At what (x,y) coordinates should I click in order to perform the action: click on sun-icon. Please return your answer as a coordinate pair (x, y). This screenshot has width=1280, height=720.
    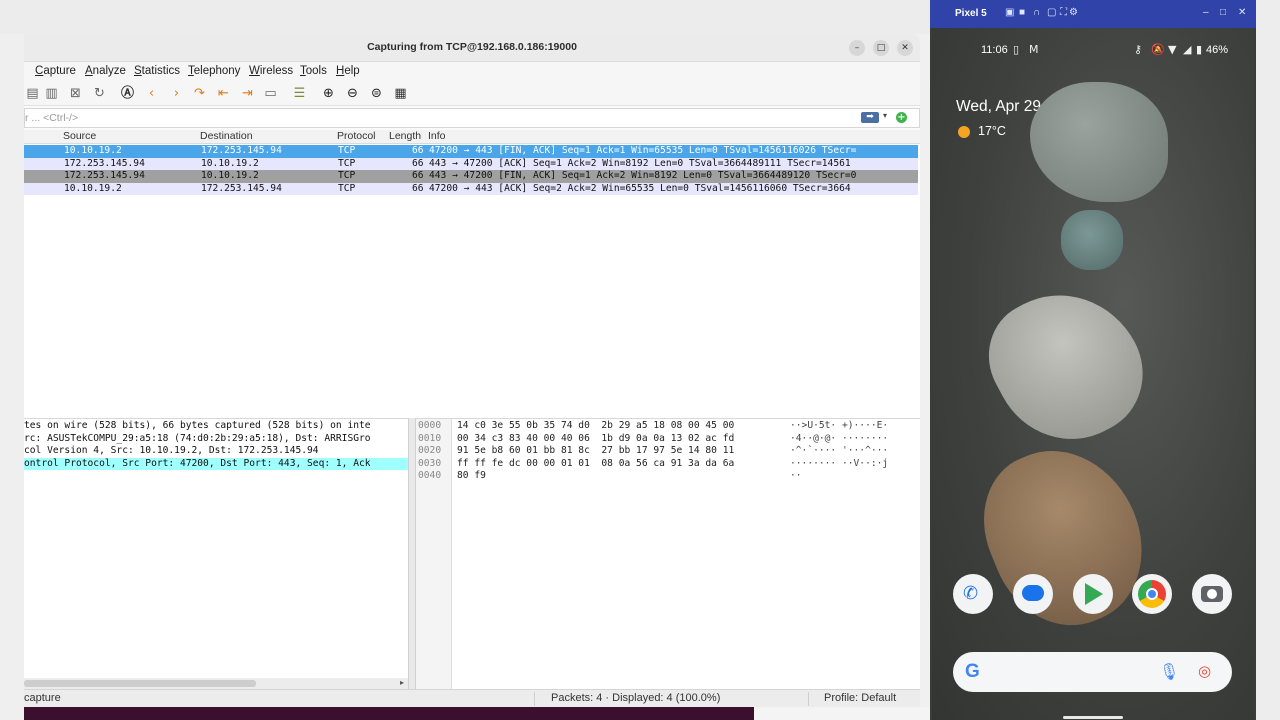
    Looking at the image, I should click on (964, 132).